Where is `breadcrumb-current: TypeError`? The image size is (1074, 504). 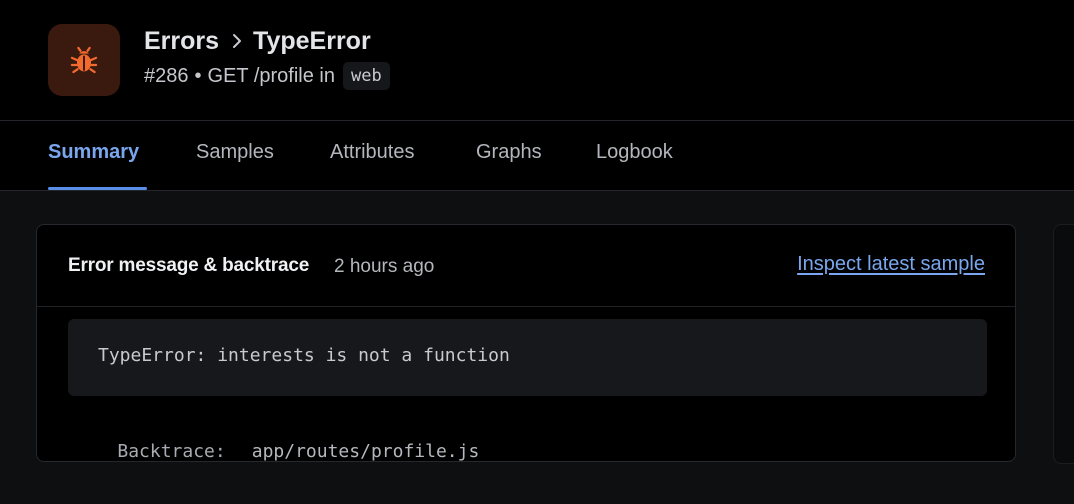 breadcrumb-current: TypeError is located at coordinates (312, 41).